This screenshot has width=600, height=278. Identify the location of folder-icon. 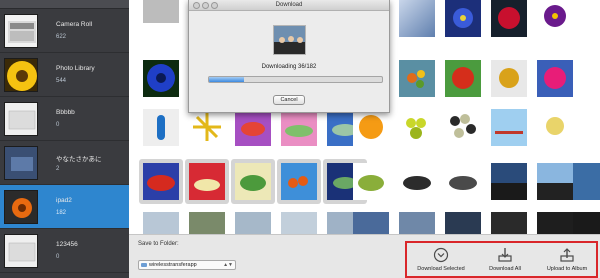
(144, 265).